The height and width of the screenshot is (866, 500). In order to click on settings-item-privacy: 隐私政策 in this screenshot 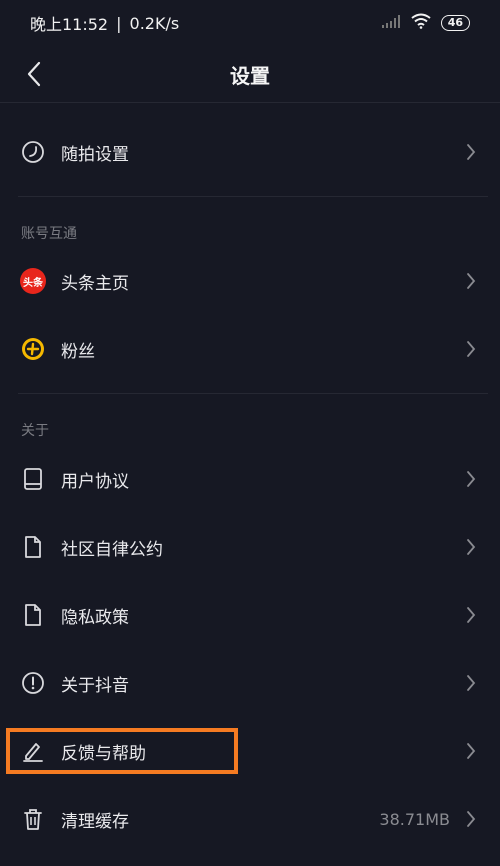, I will do `click(250, 615)`.